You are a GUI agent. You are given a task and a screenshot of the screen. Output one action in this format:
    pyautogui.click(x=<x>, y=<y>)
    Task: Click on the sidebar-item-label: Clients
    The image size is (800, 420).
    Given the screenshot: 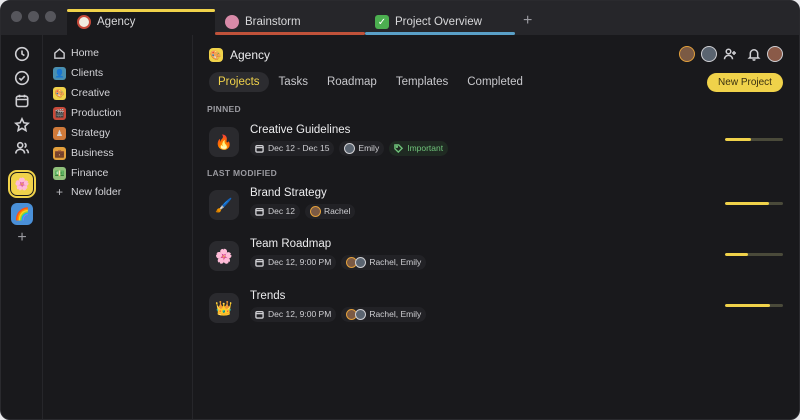 What is the action you would take?
    pyautogui.click(x=87, y=73)
    